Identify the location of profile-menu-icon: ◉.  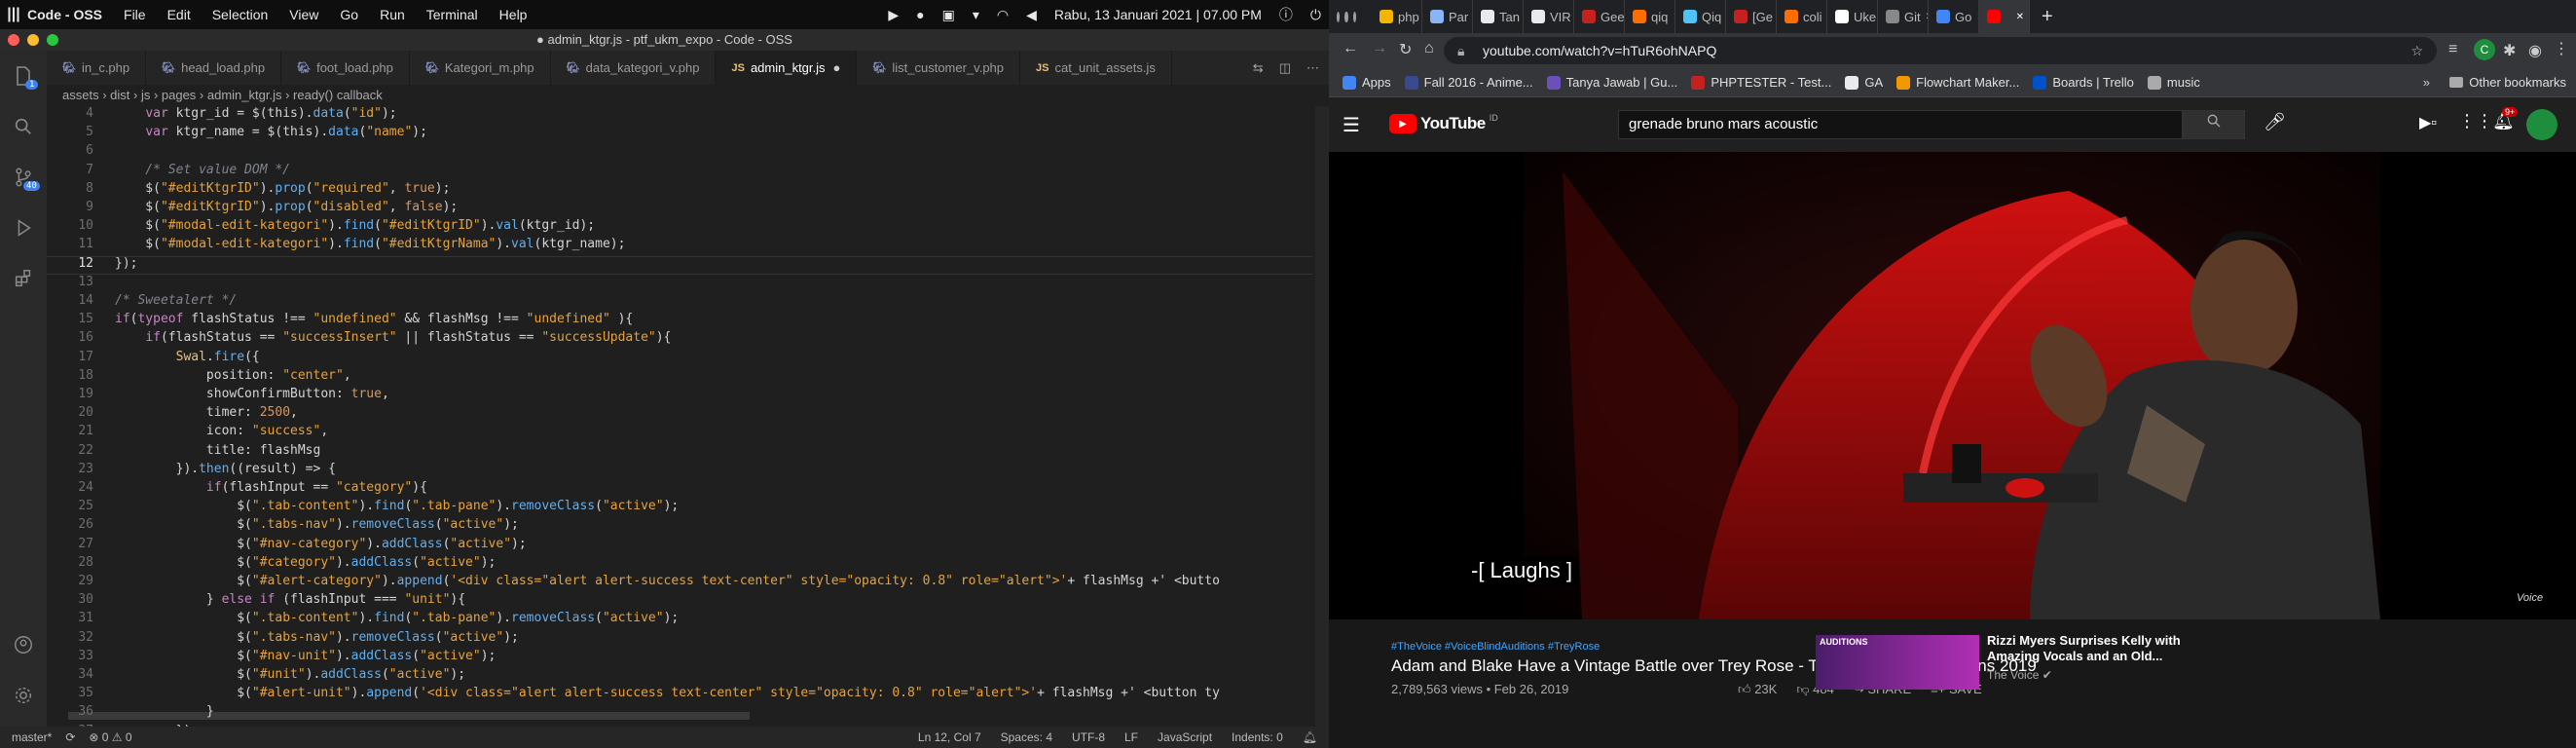
(2535, 51).